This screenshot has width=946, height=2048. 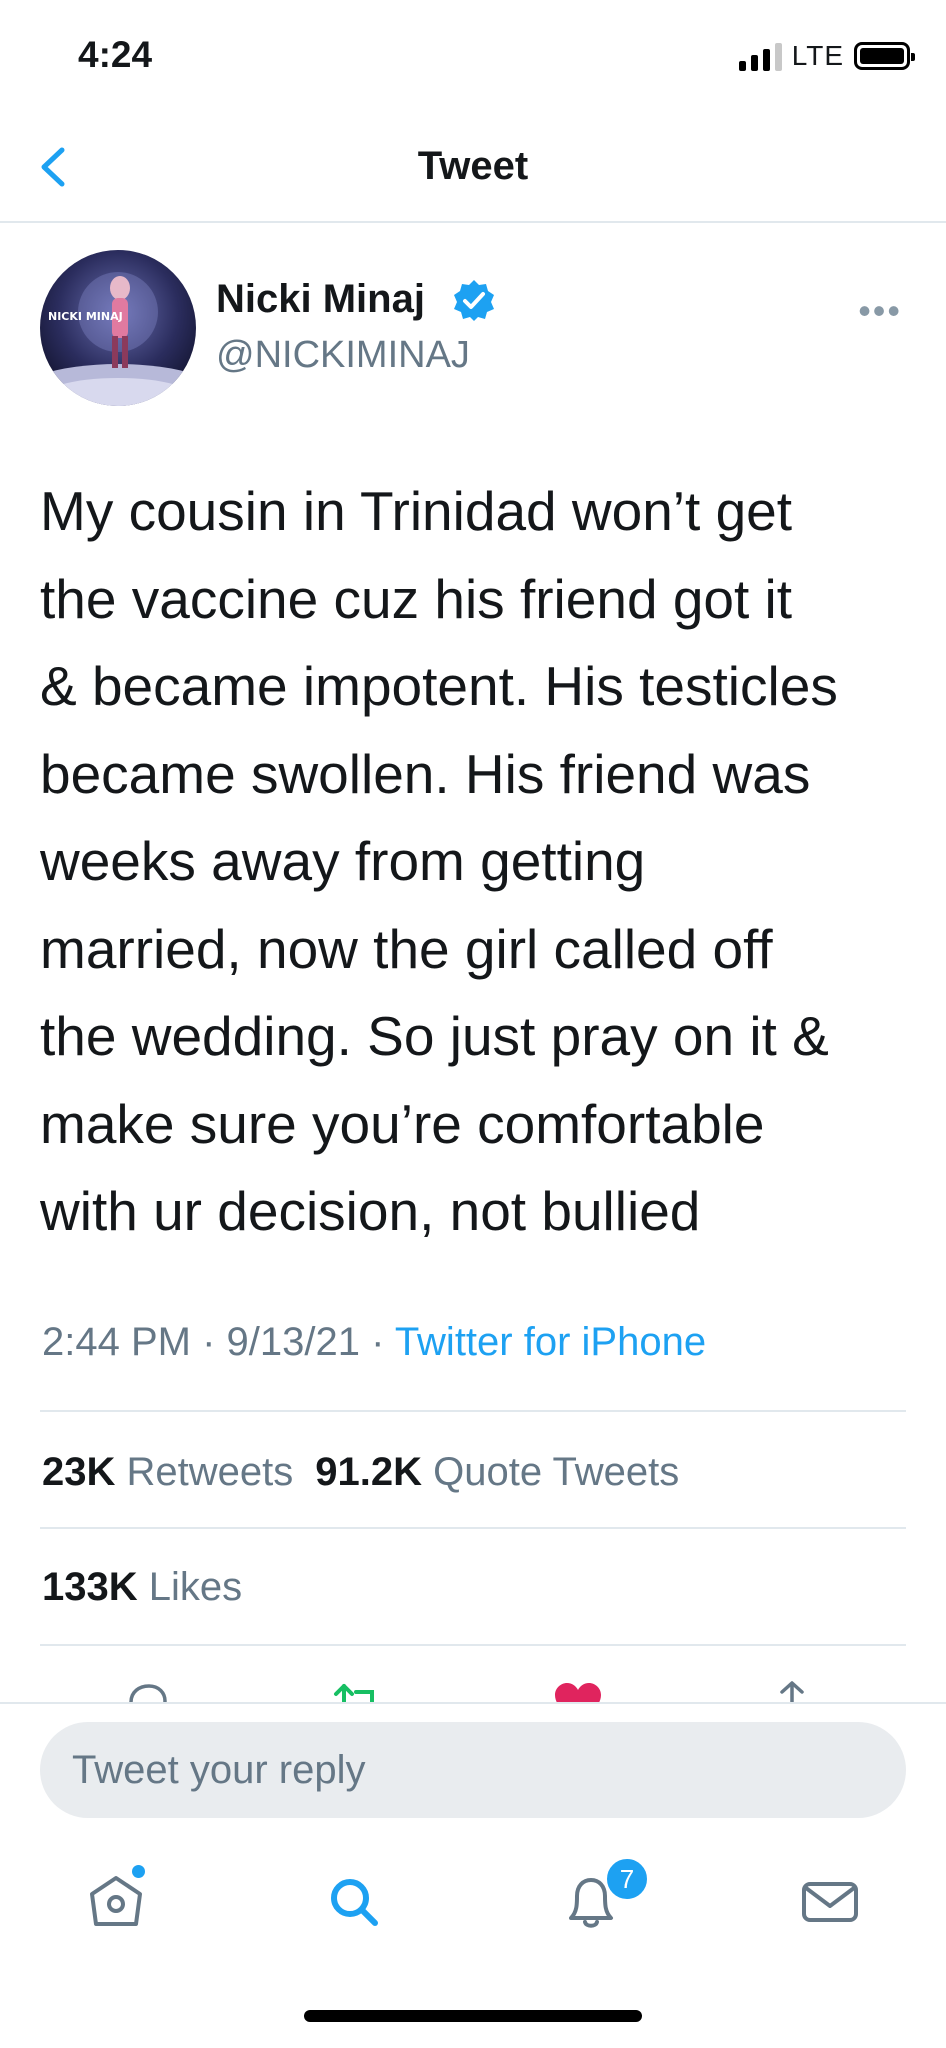 I want to click on status-indicators: LTE, so click(x=826, y=56).